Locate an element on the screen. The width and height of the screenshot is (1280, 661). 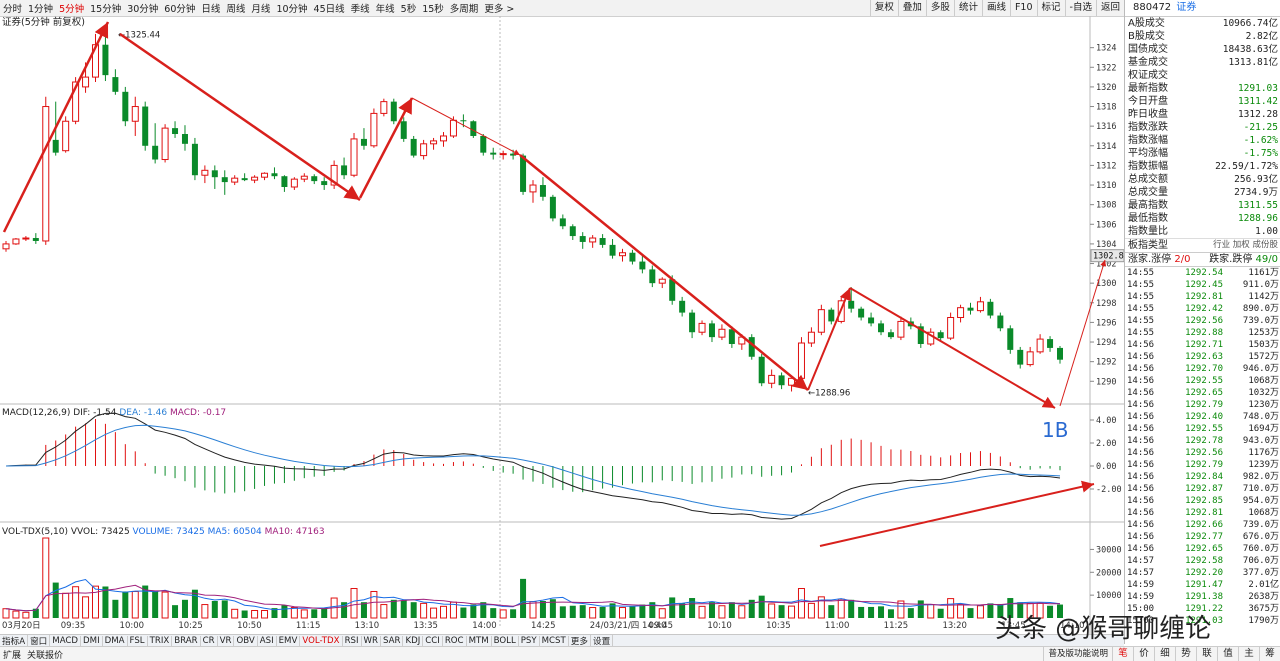
status-button: 笔 is located at coordinates (1122, 654).